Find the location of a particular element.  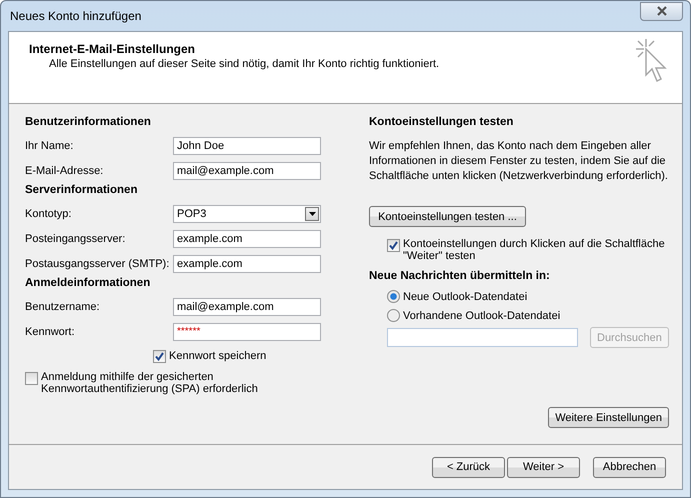

page-subtitle: Alle Einstellungen auf dieser Seite sind nötig, damit Ihr Konto richtig funktioniert. is located at coordinates (244, 64).